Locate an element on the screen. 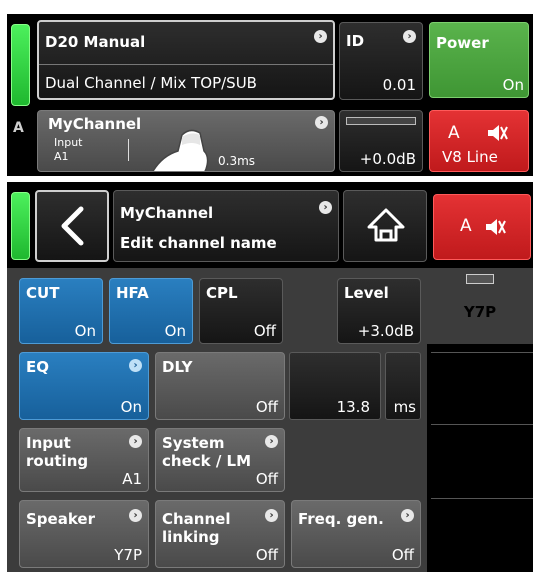 The height and width of the screenshot is (572, 535). eq-label: EQ is located at coordinates (37, 367).